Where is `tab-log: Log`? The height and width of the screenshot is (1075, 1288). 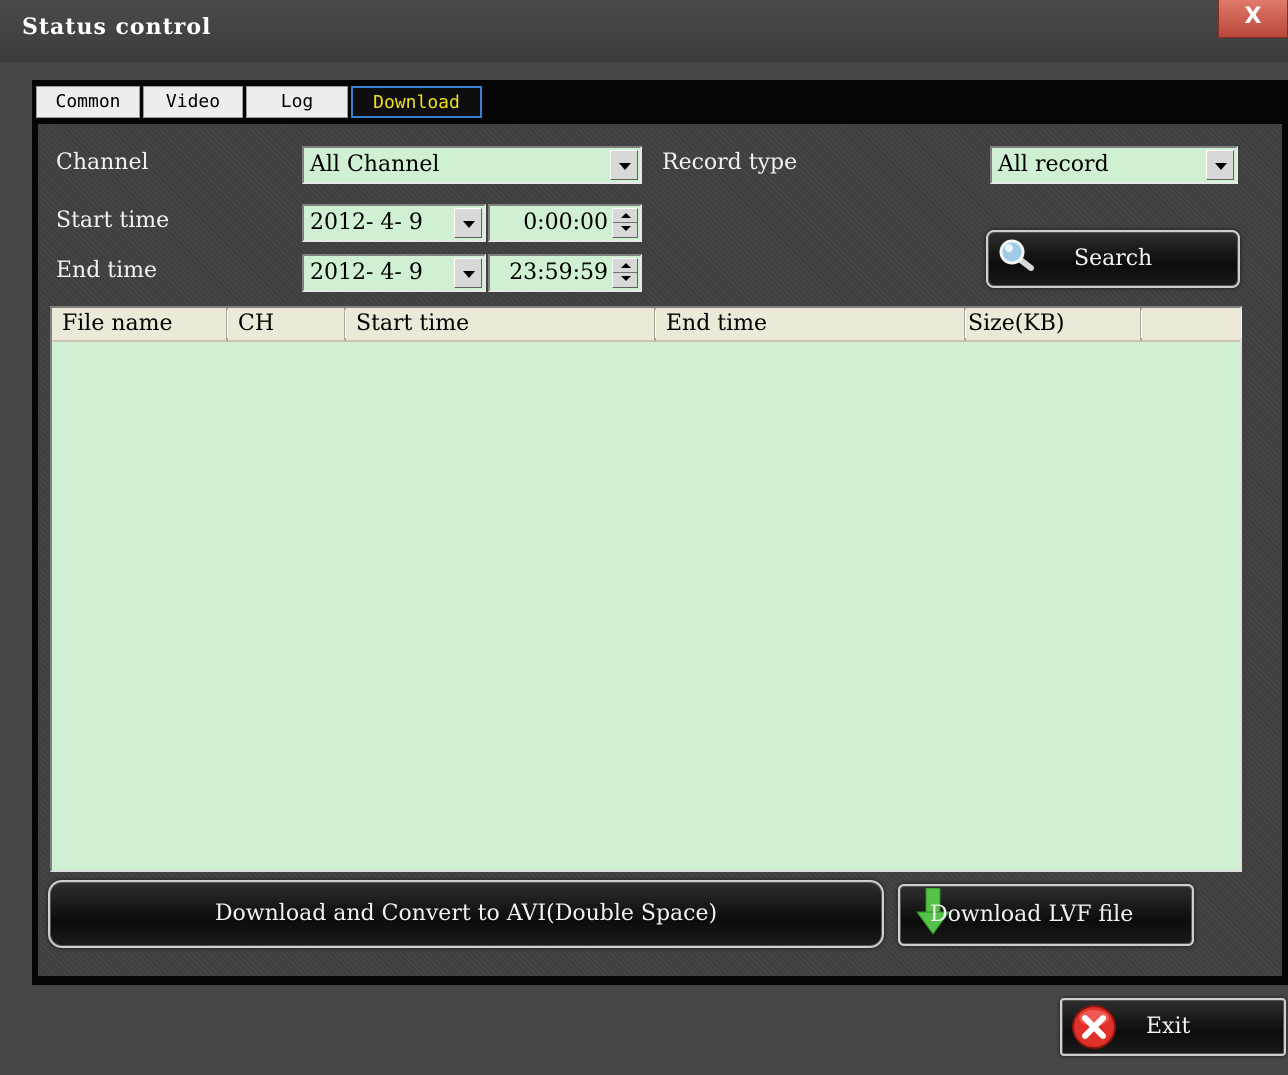
tab-log: Log is located at coordinates (297, 102).